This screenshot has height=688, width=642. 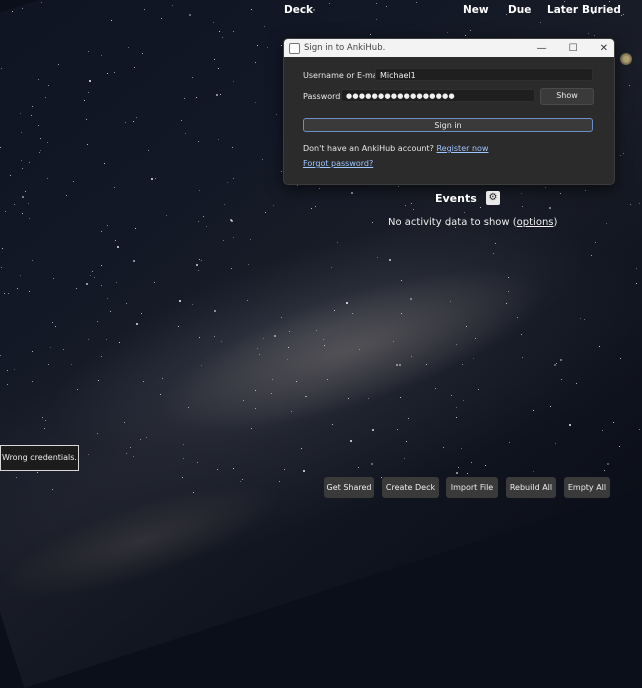 What do you see at coordinates (573, 48) in the screenshot?
I see `maximize-icon: ☐` at bounding box center [573, 48].